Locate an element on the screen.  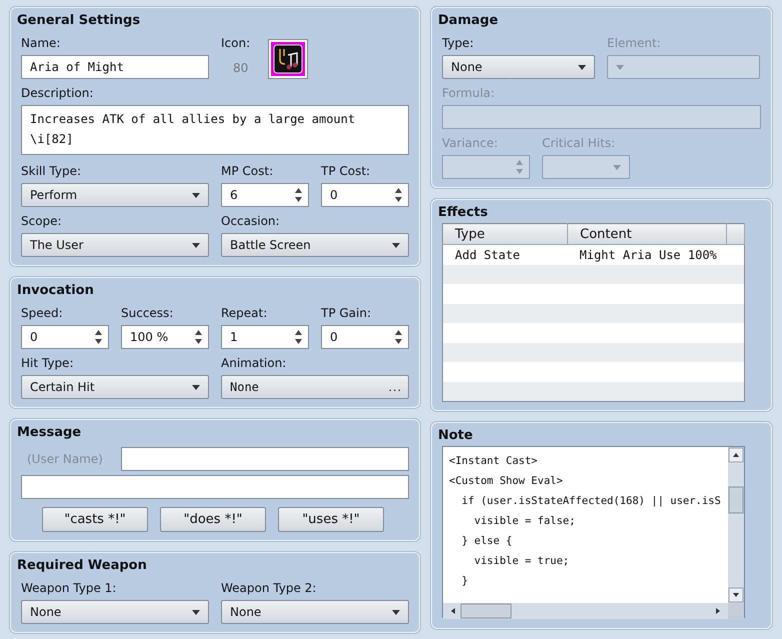
field-label: TP Cost: is located at coordinates (345, 171).